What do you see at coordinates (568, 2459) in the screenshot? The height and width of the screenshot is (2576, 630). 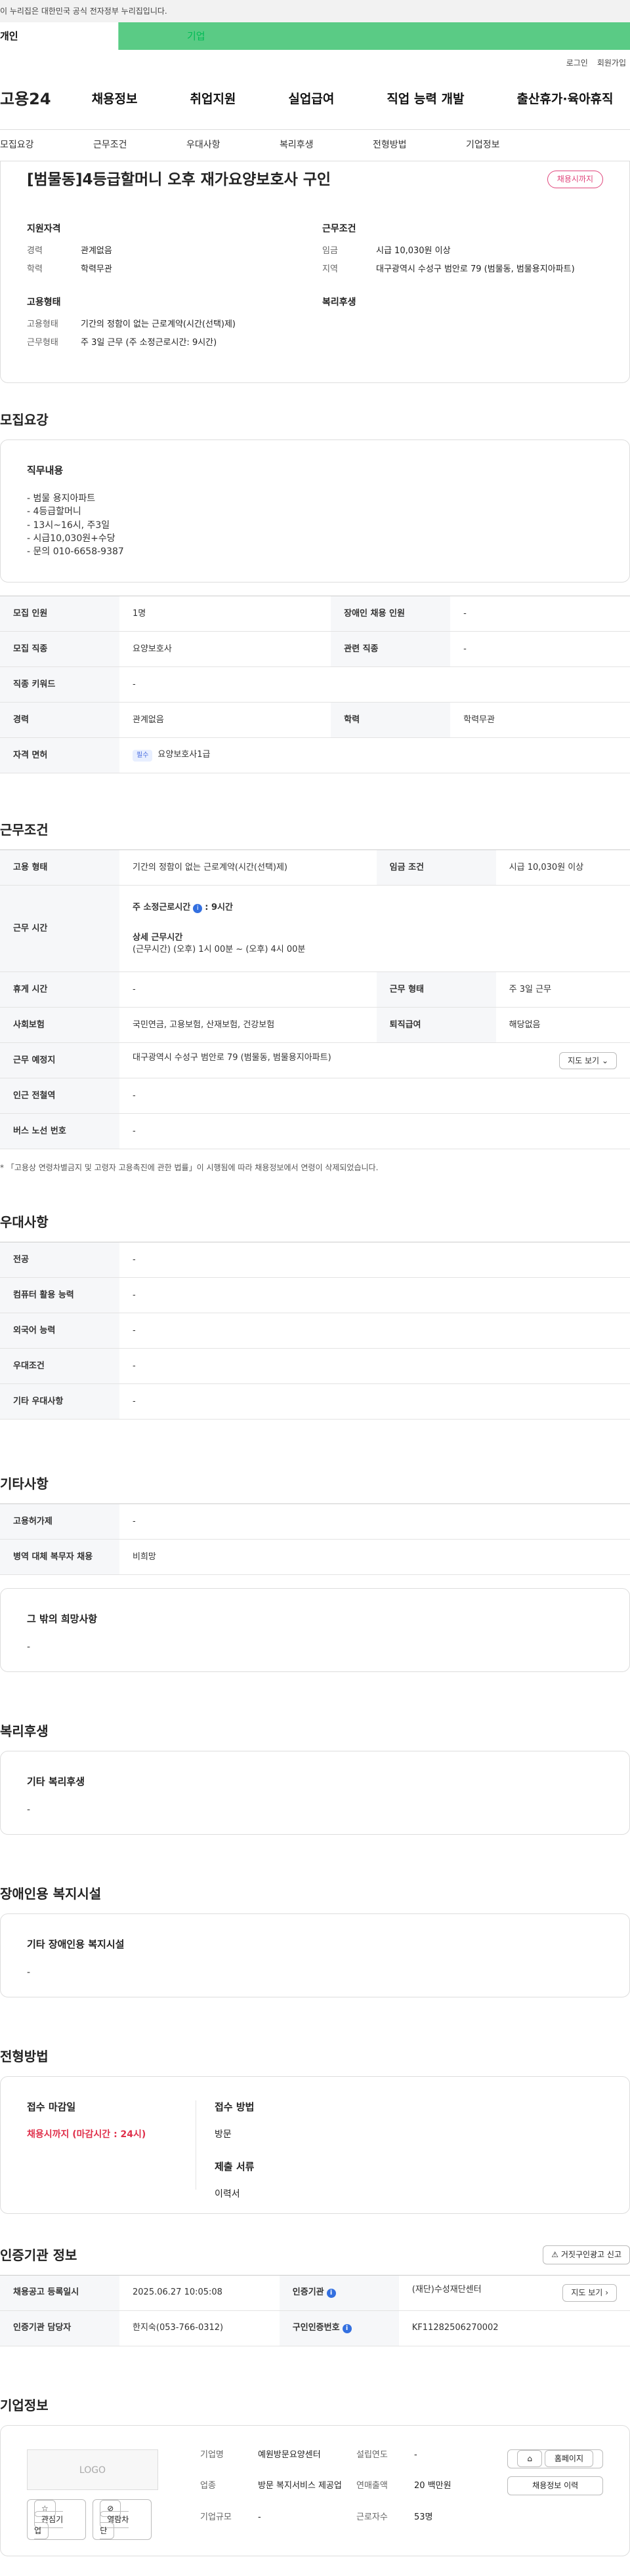 I see `homepage-label: 홈페이지` at bounding box center [568, 2459].